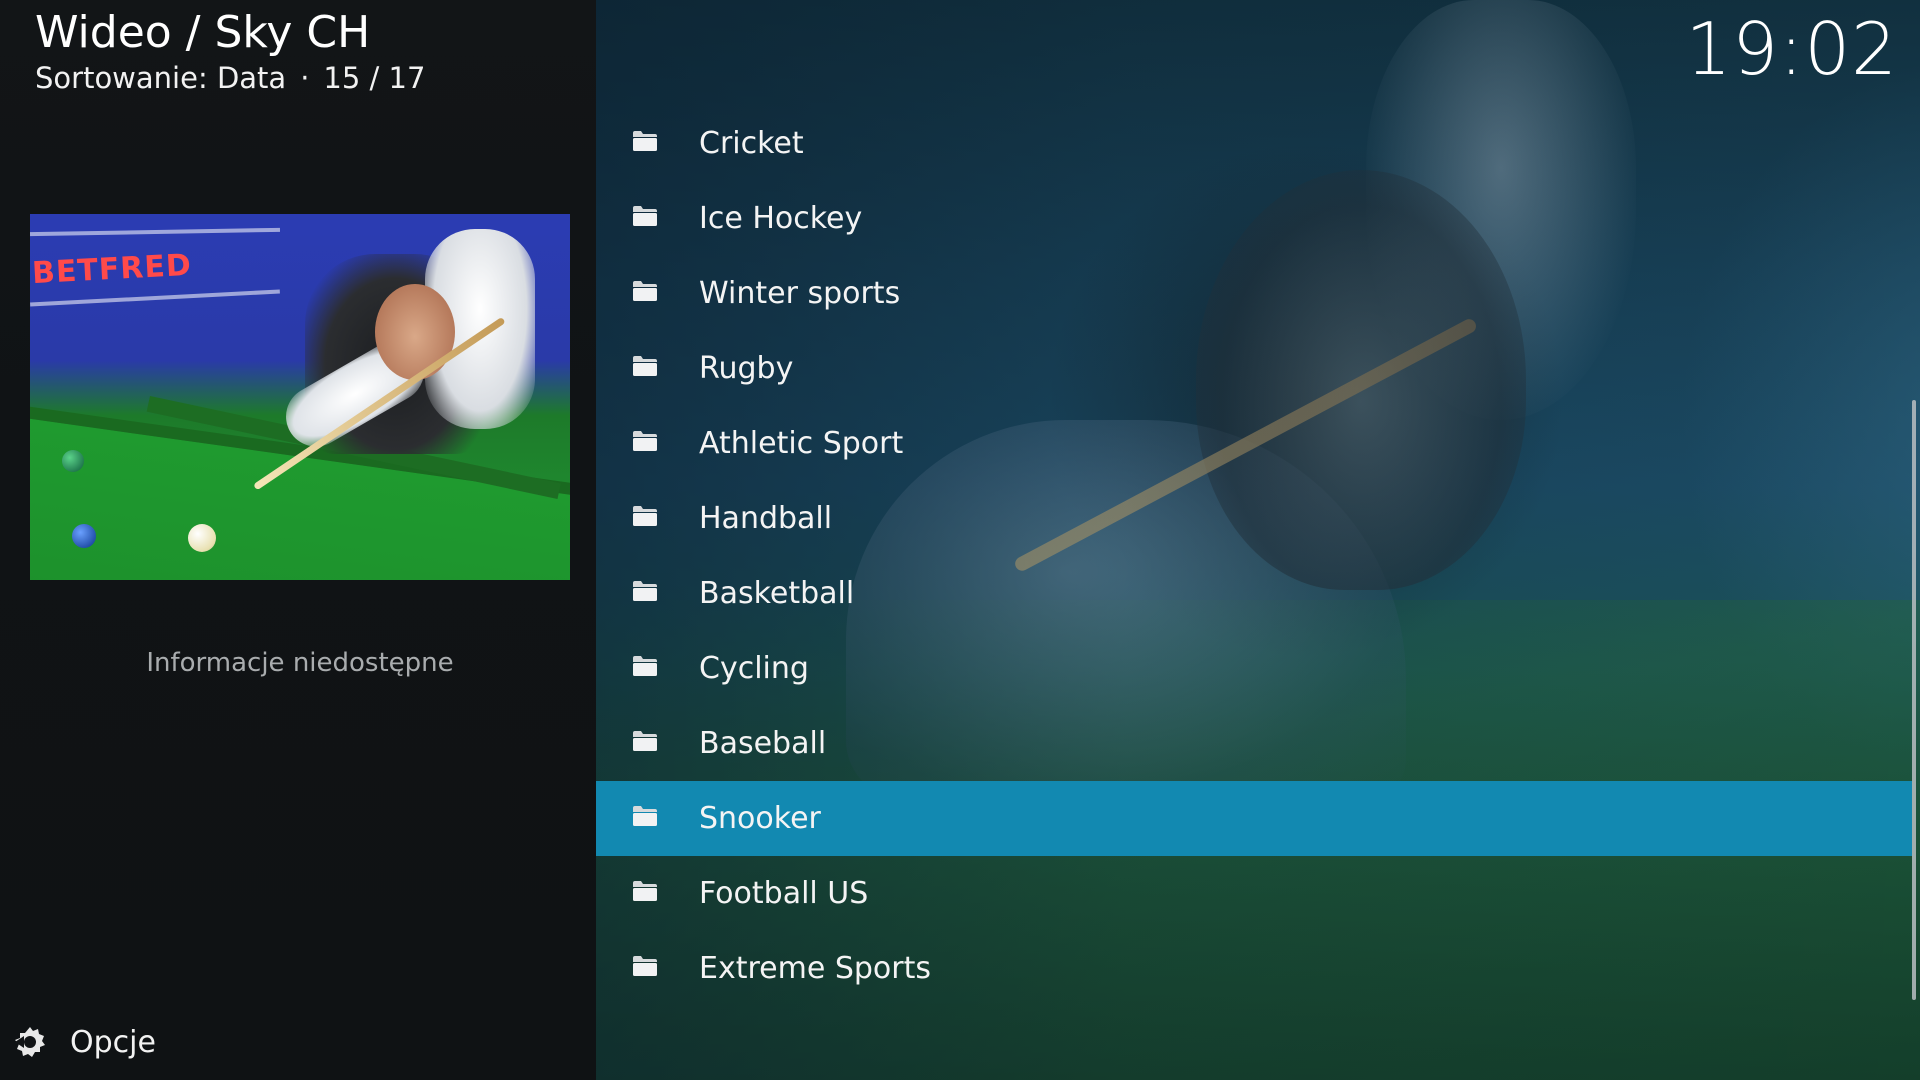 The width and height of the screenshot is (1920, 1080). What do you see at coordinates (1791, 49) in the screenshot?
I see `clock: 19:02` at bounding box center [1791, 49].